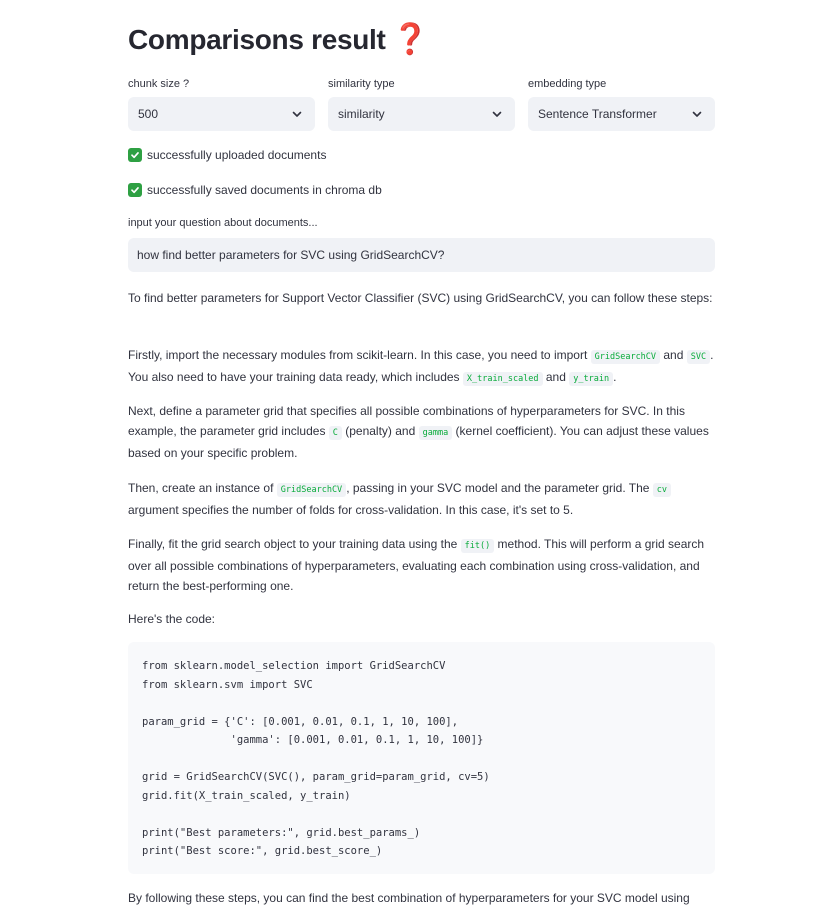 This screenshot has height=906, width=838. What do you see at coordinates (237, 155) in the screenshot?
I see `upload-status-text: successfully uploaded documents` at bounding box center [237, 155].